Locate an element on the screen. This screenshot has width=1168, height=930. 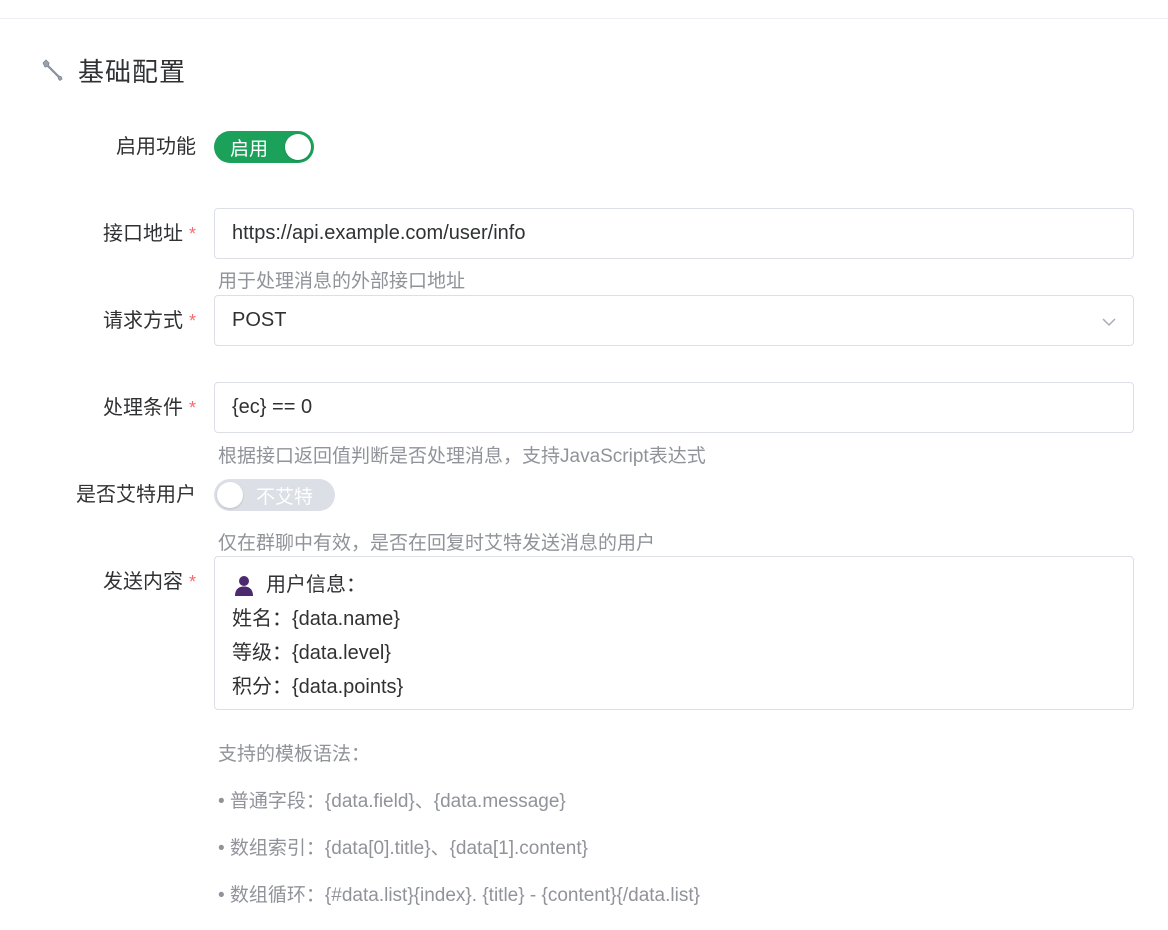
syntax-item: • 普通字段：{data.field}、{data.message} is located at coordinates (392, 801).